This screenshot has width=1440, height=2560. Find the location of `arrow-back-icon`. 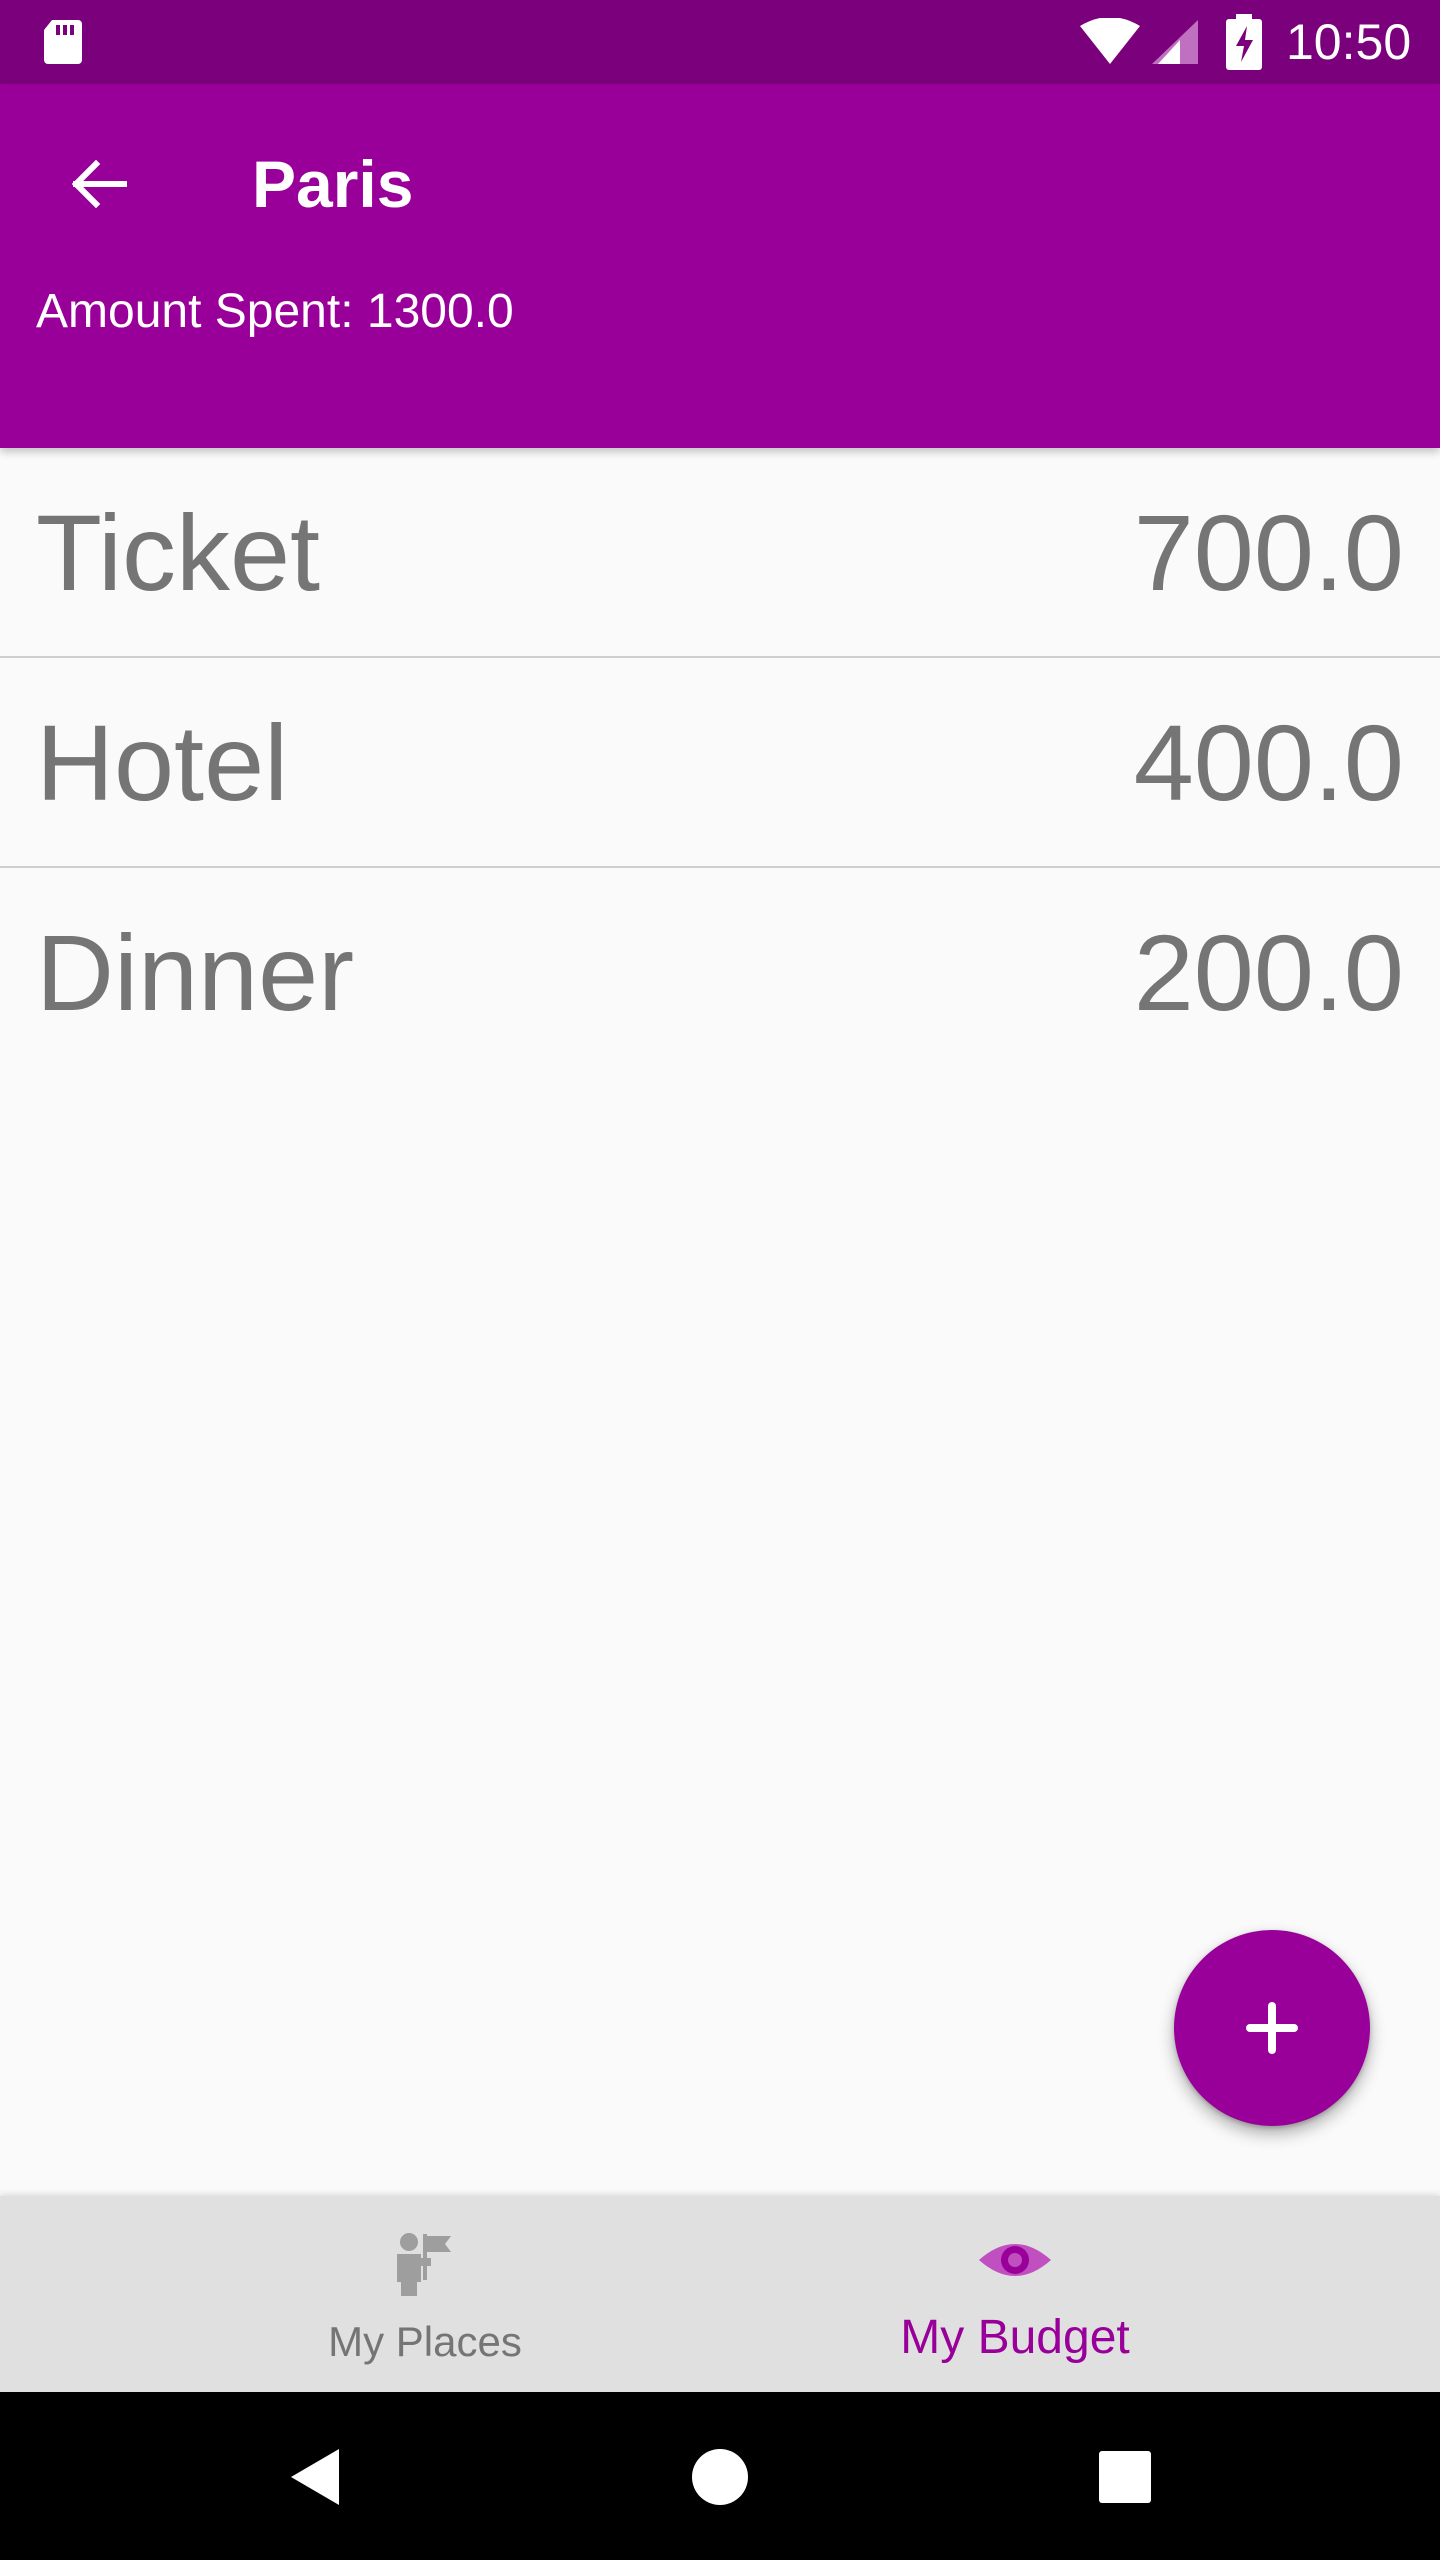

arrow-back-icon is located at coordinates (99, 184).